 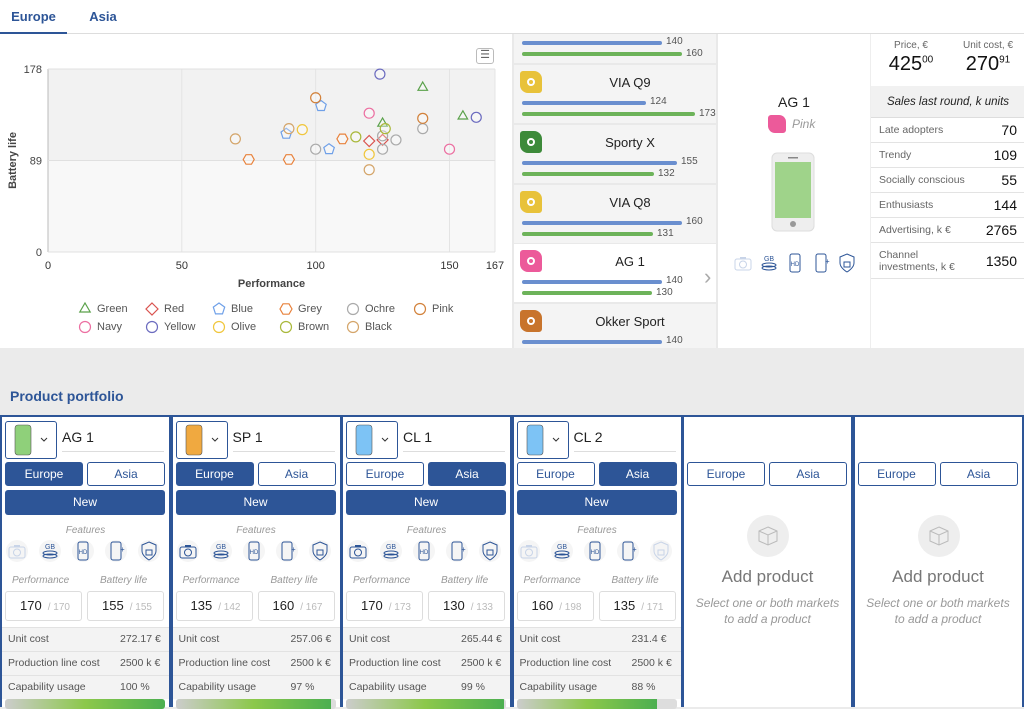 What do you see at coordinates (103, 309) in the screenshot?
I see `legend-item-green: Green` at bounding box center [103, 309].